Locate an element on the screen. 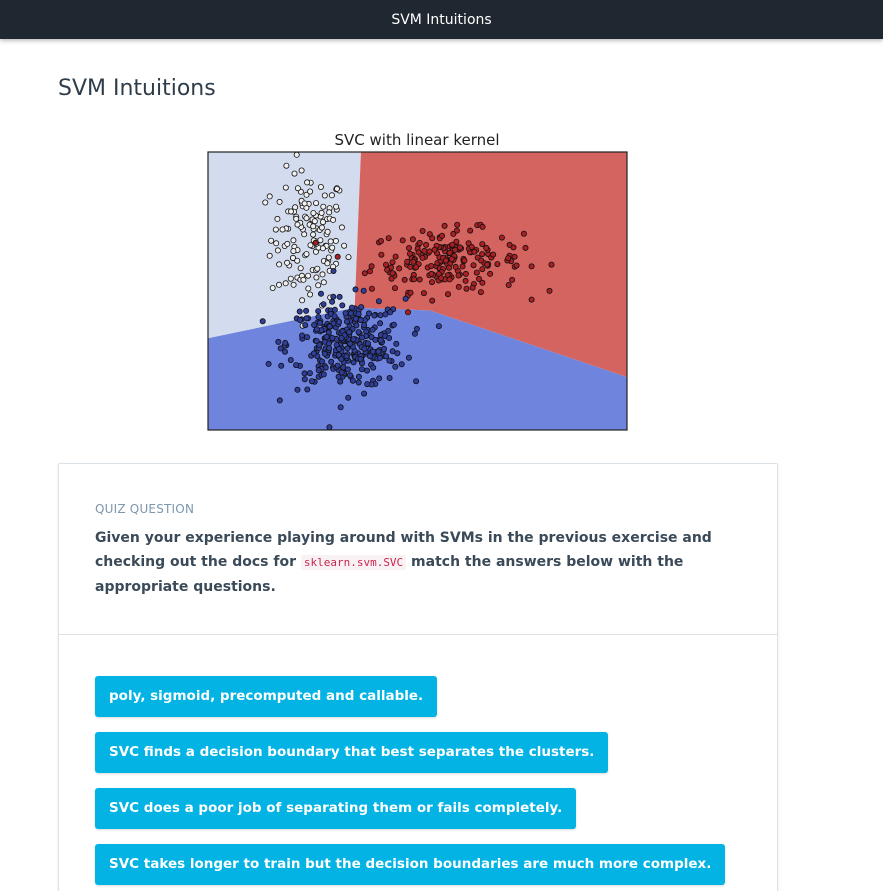  chart-title: SVC with linear kernel is located at coordinates (417, 140).